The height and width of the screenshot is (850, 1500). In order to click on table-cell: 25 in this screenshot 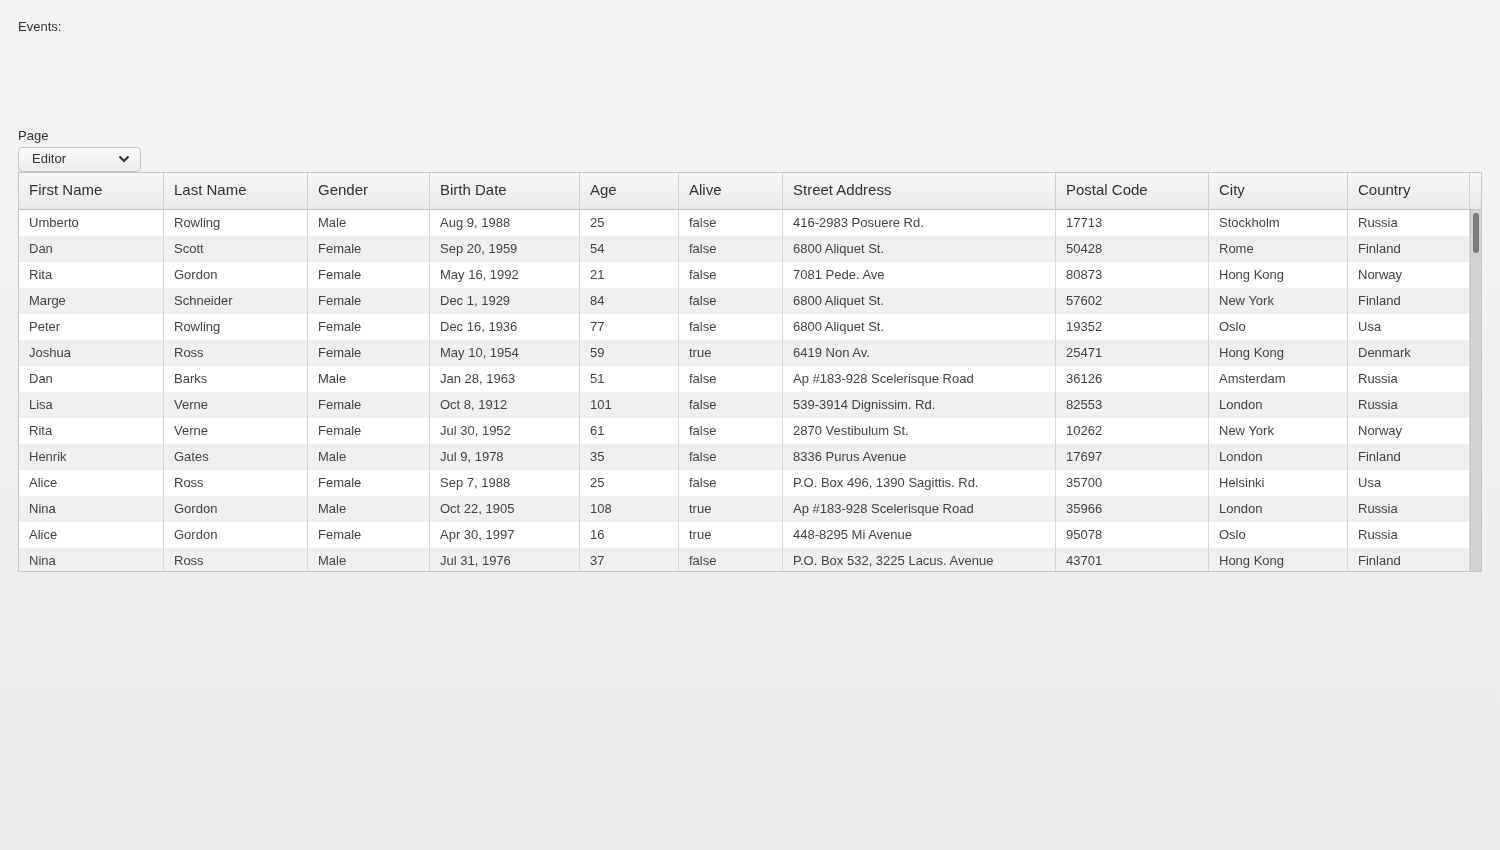, I will do `click(629, 222)`.